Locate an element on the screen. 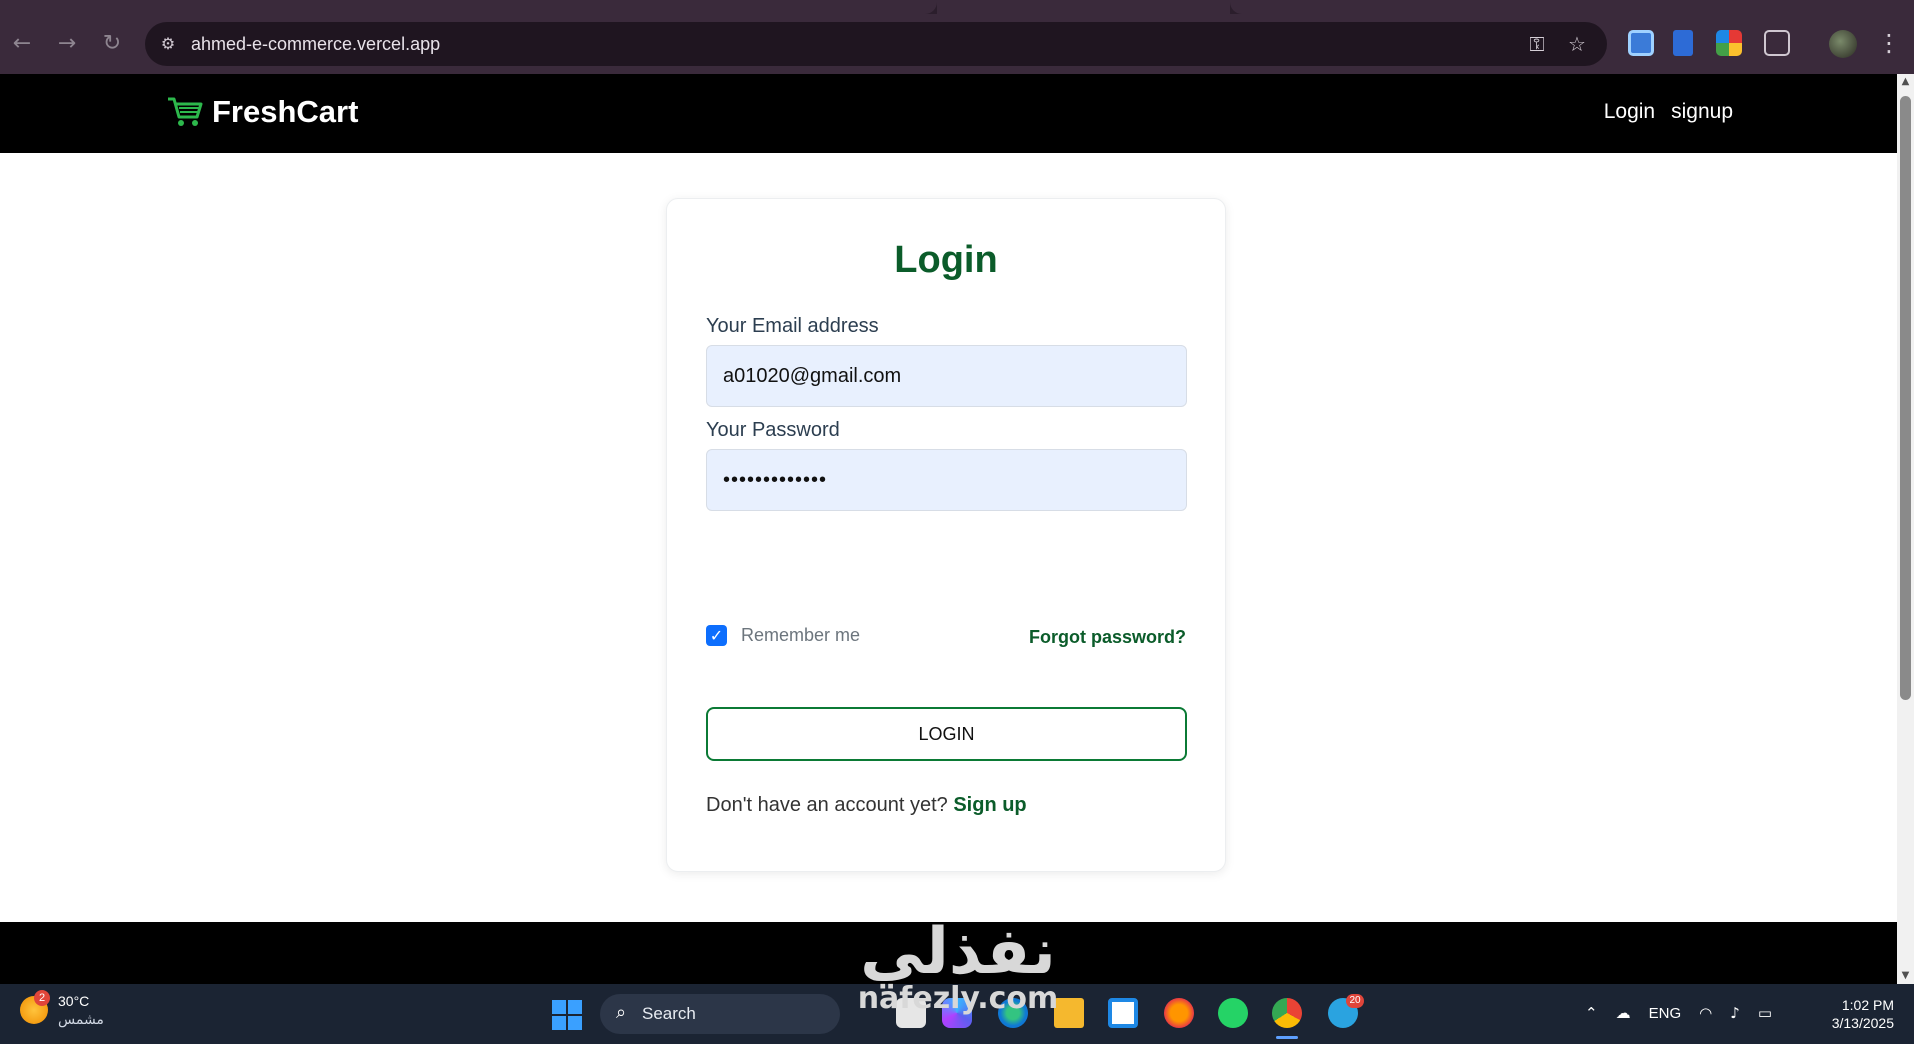 The width and height of the screenshot is (1914, 1044). reload-icon: ↻ is located at coordinates (112, 44).